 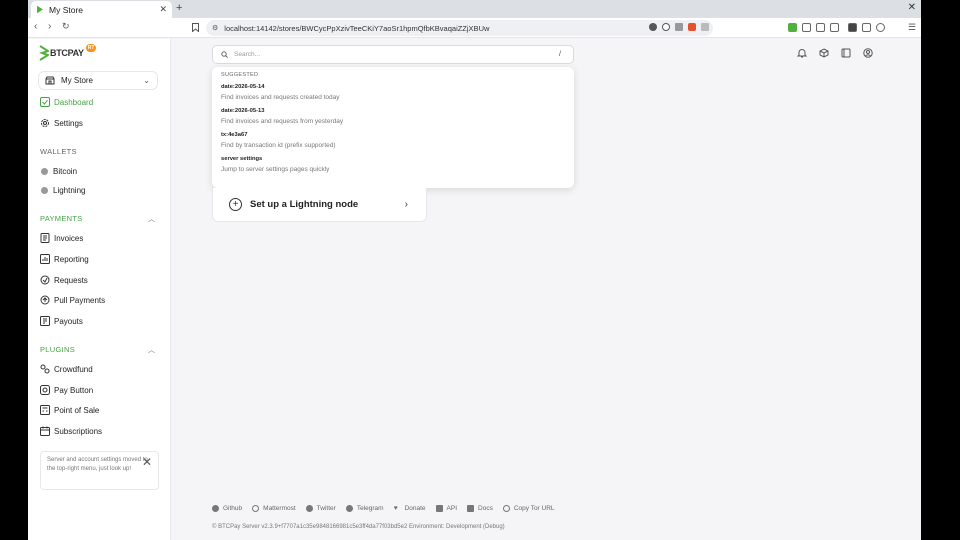 What do you see at coordinates (653, 27) in the screenshot?
I see `theme-icon` at bounding box center [653, 27].